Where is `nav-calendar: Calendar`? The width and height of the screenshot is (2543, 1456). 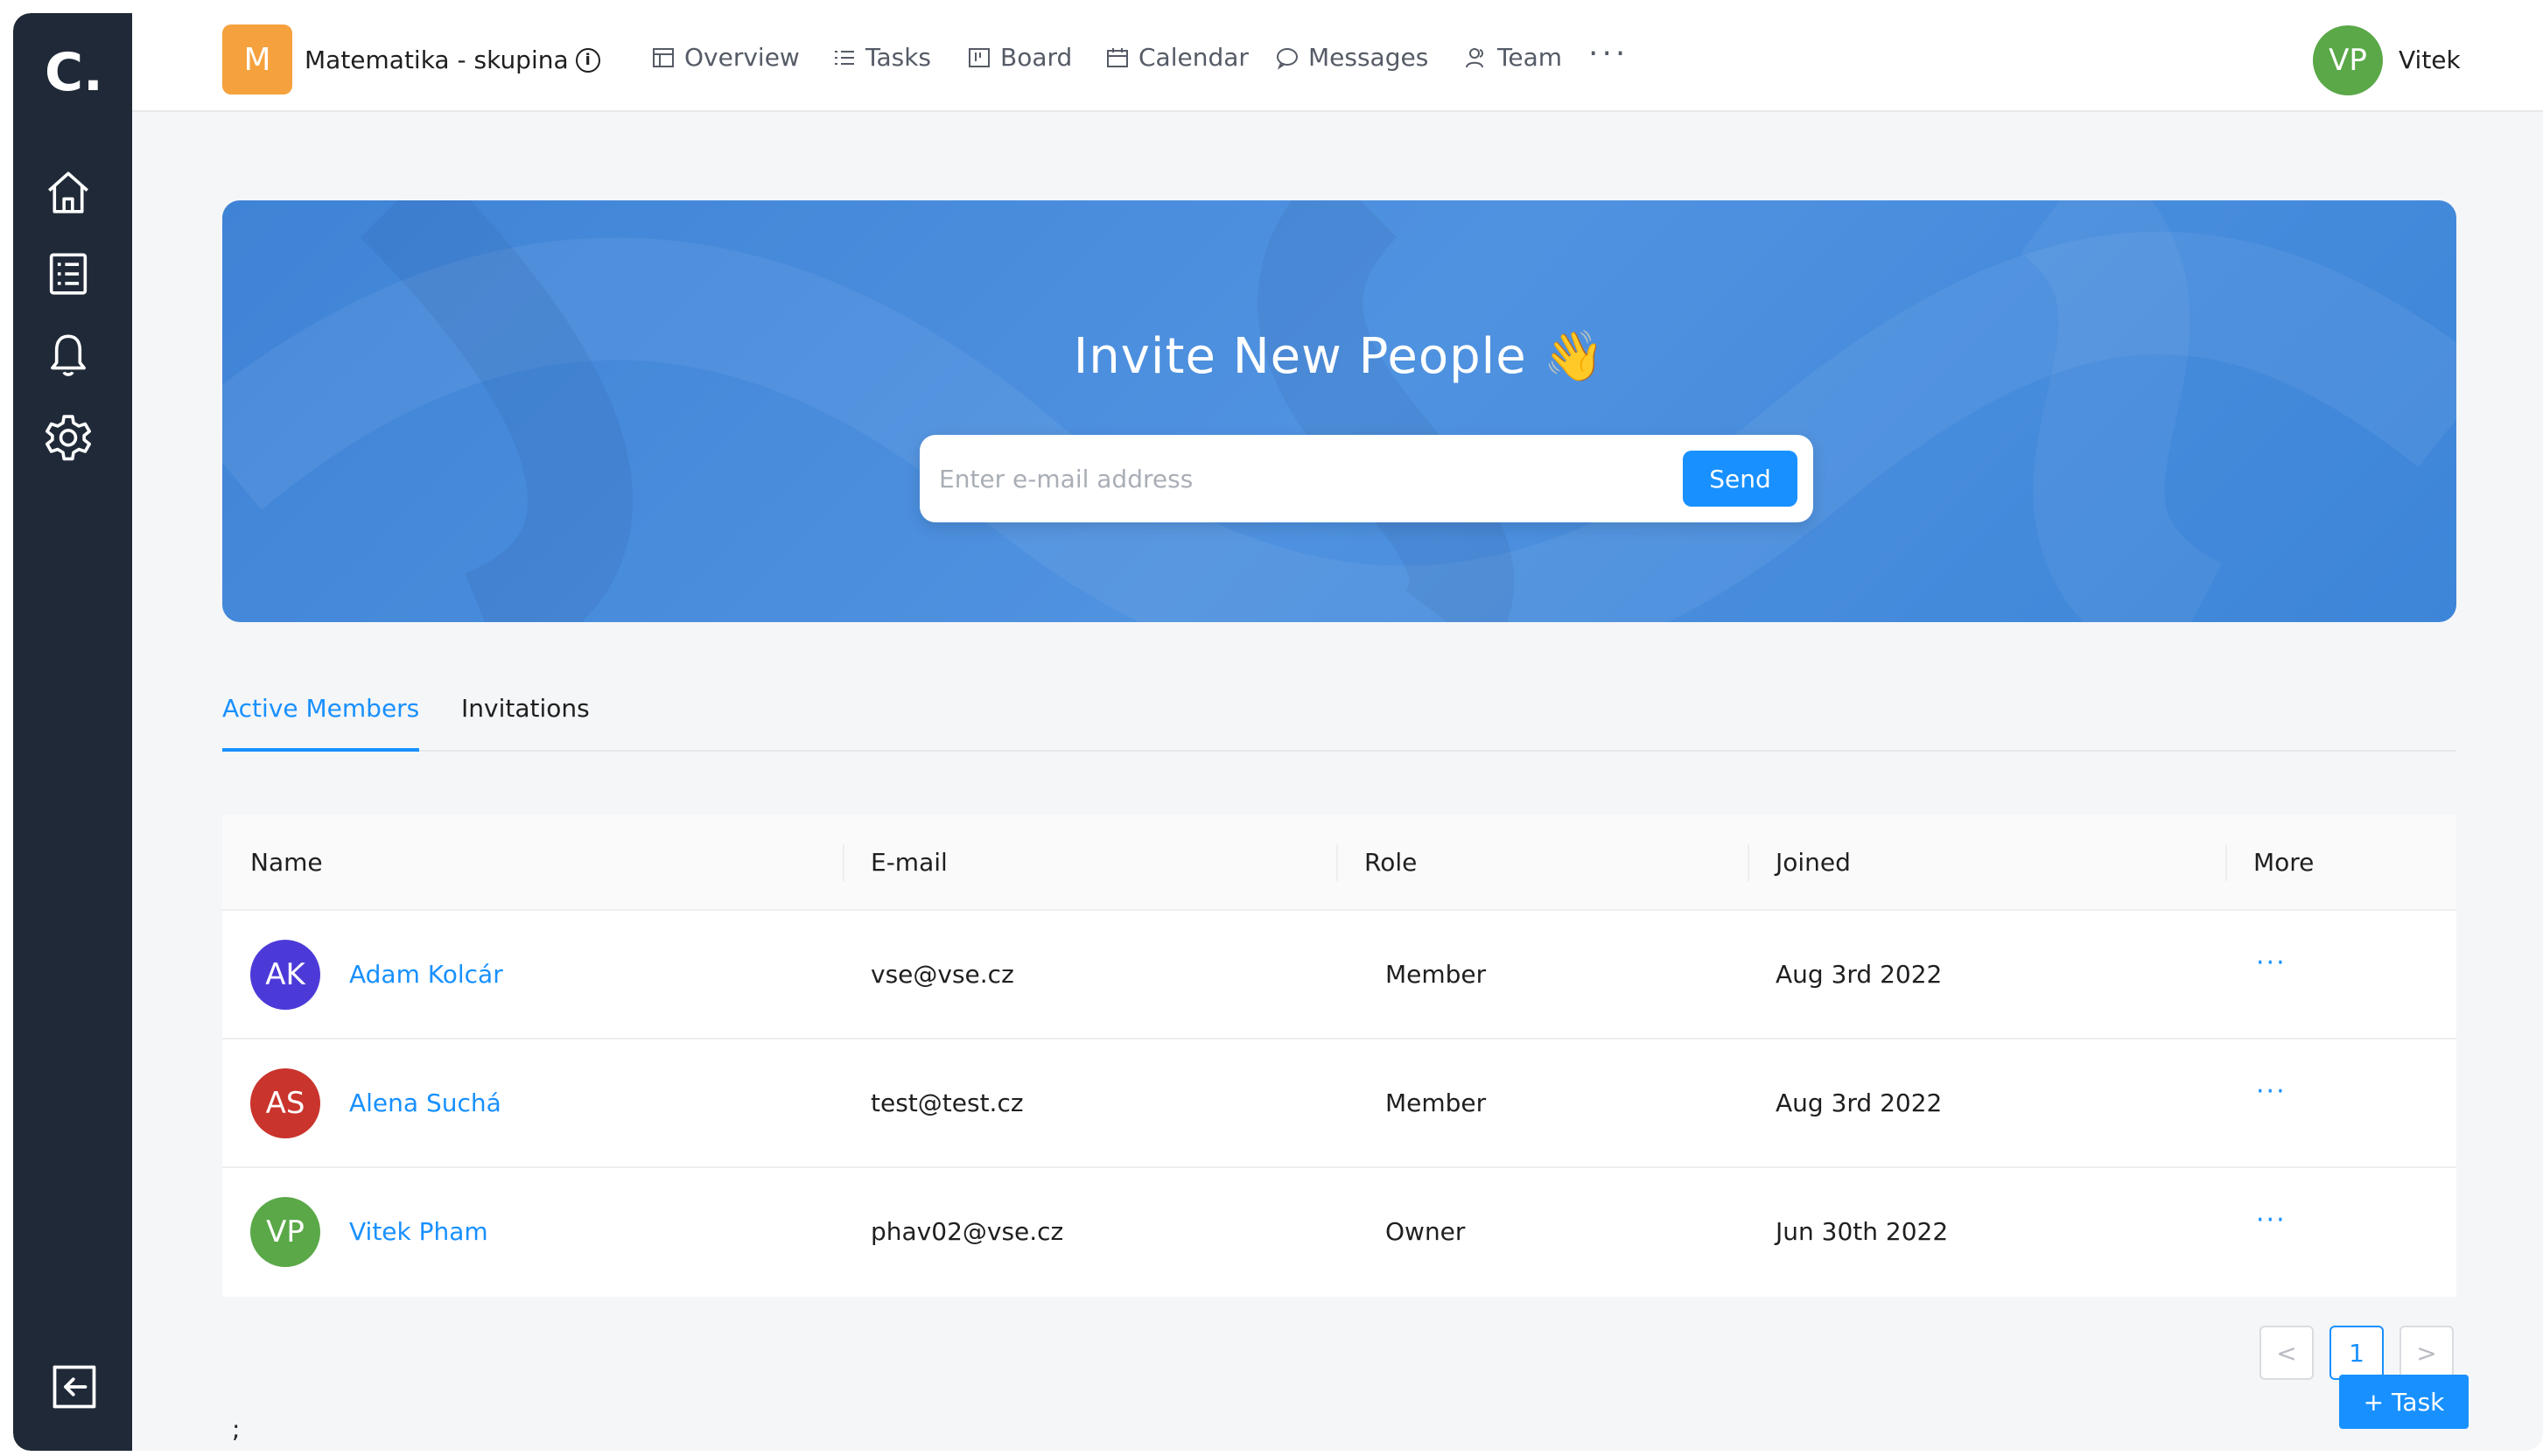
nav-calendar: Calendar is located at coordinates (1177, 57).